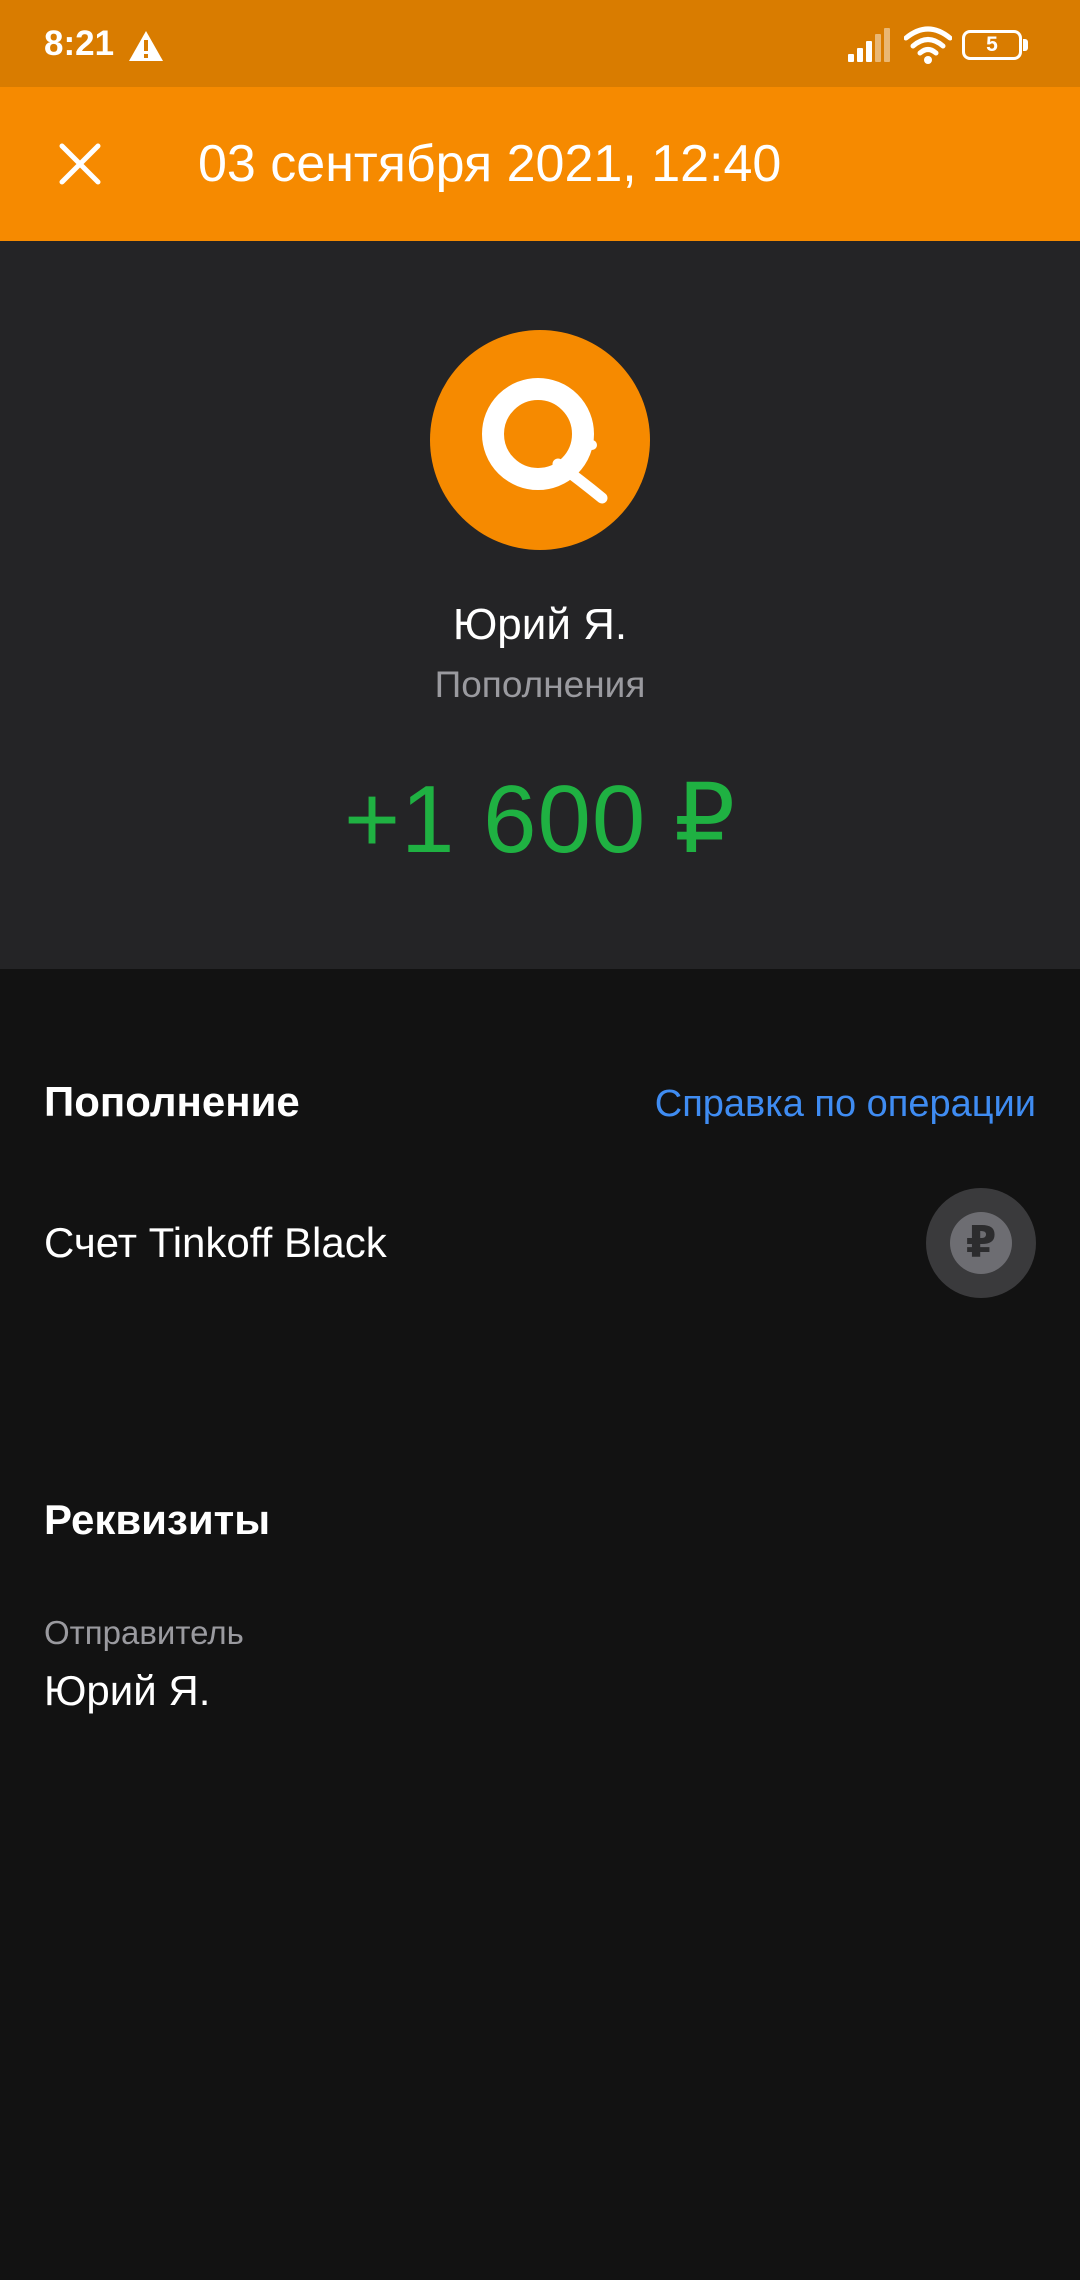  I want to click on ruble-symbol: ₽, so click(981, 1243).